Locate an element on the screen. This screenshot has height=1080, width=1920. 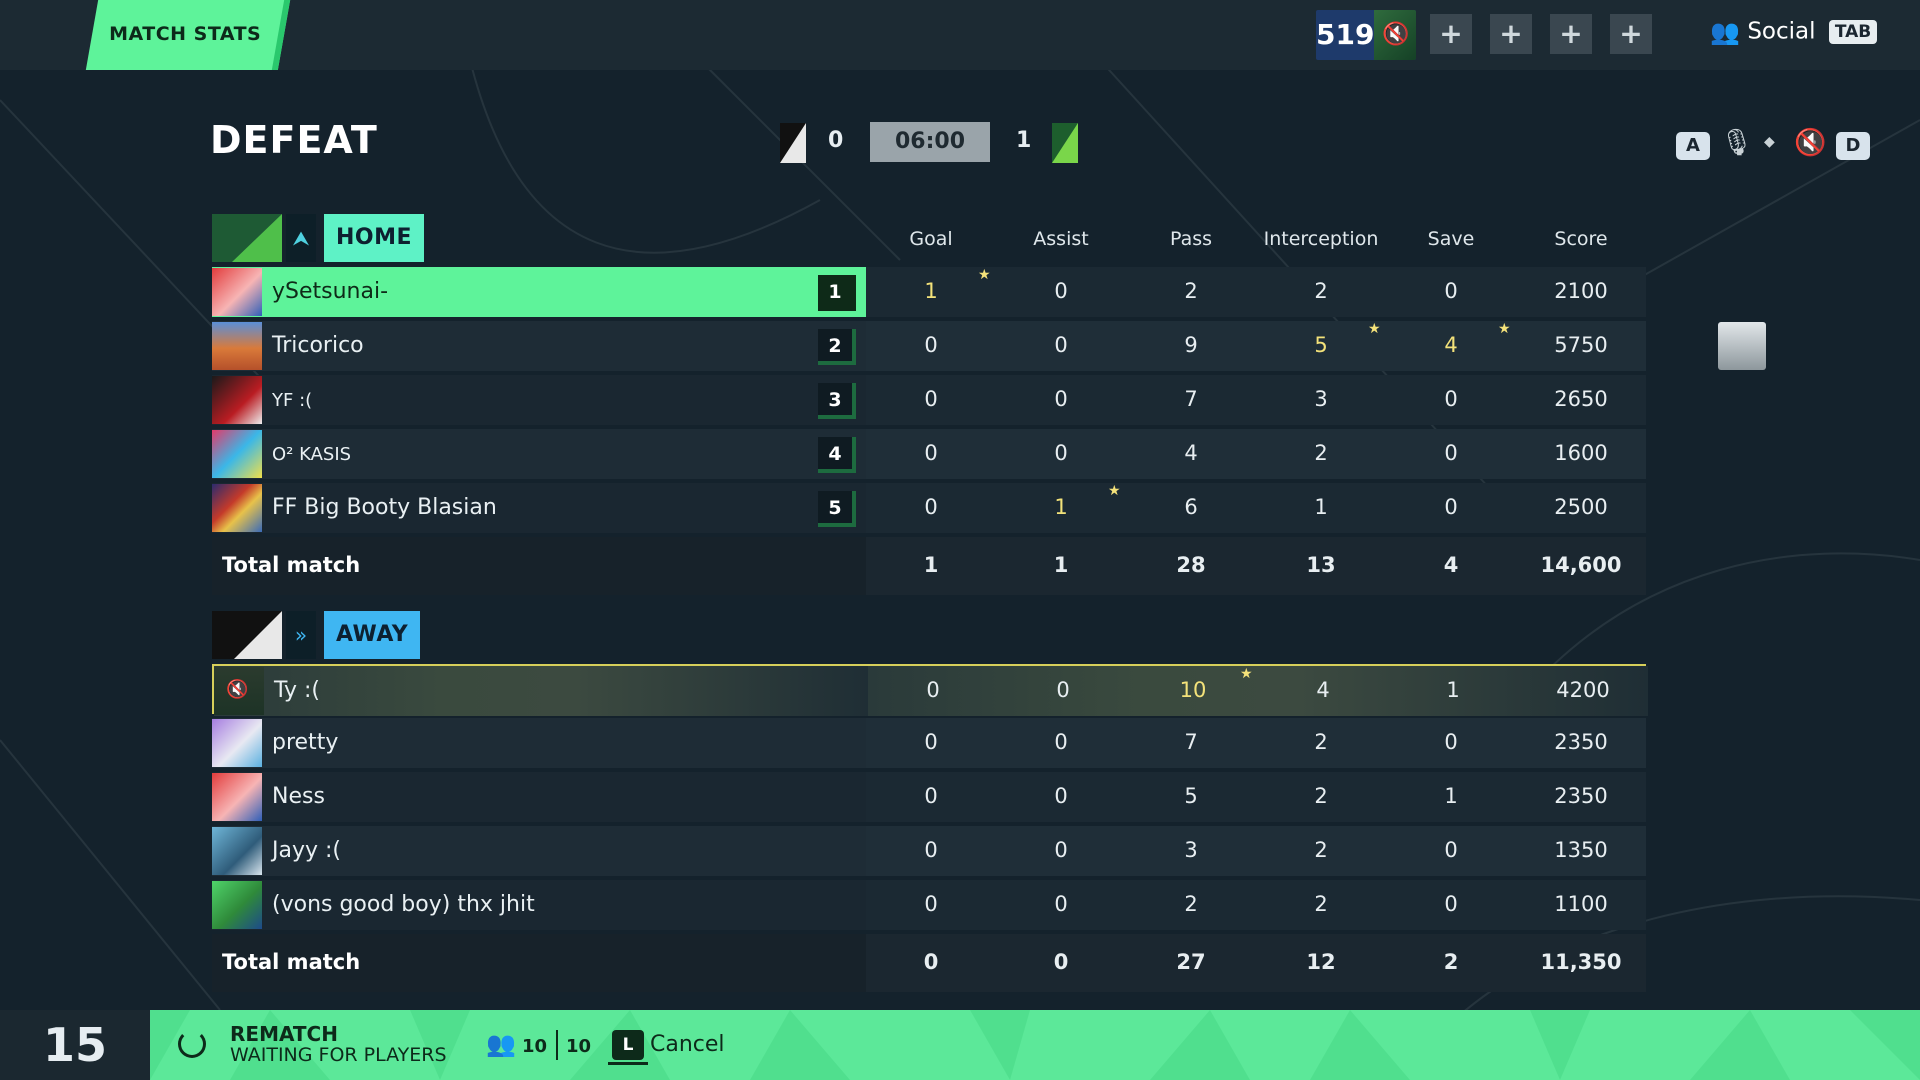
currency-amount: 519 is located at coordinates (1345, 34).